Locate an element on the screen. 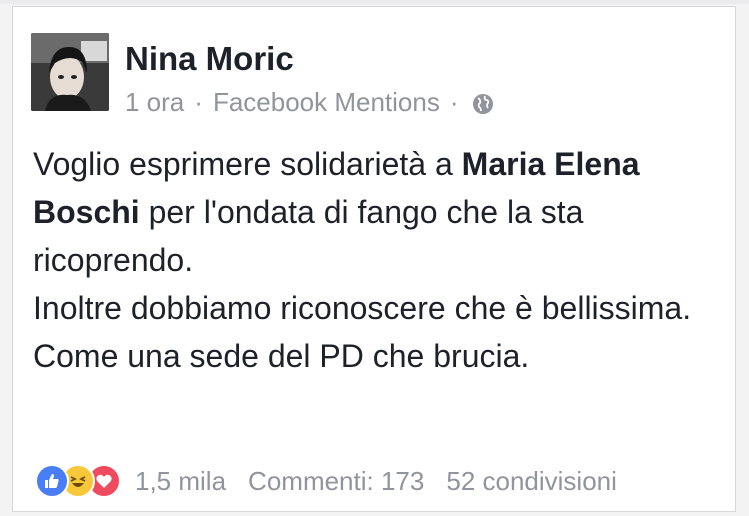 This screenshot has width=749, height=516. post-subline: 1 ora · Facebook Mentions · is located at coordinates (310, 102).